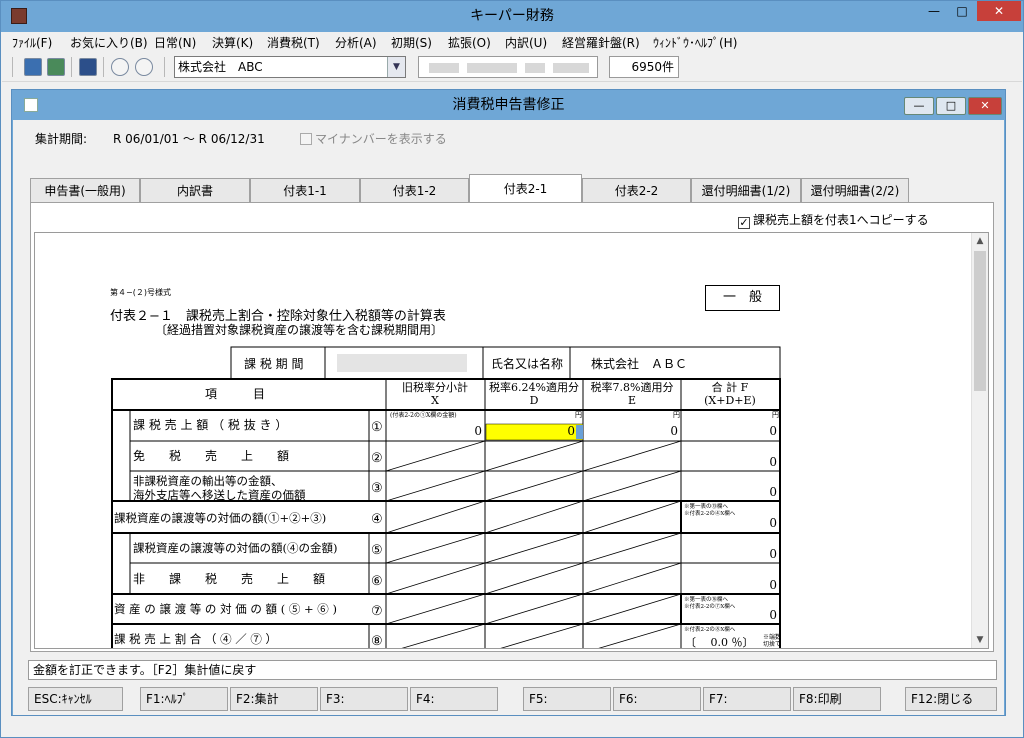 The height and width of the screenshot is (738, 1024). What do you see at coordinates (414, 190) in the screenshot?
I see `tab-fuhyo-1-2: 付表1-2` at bounding box center [414, 190].